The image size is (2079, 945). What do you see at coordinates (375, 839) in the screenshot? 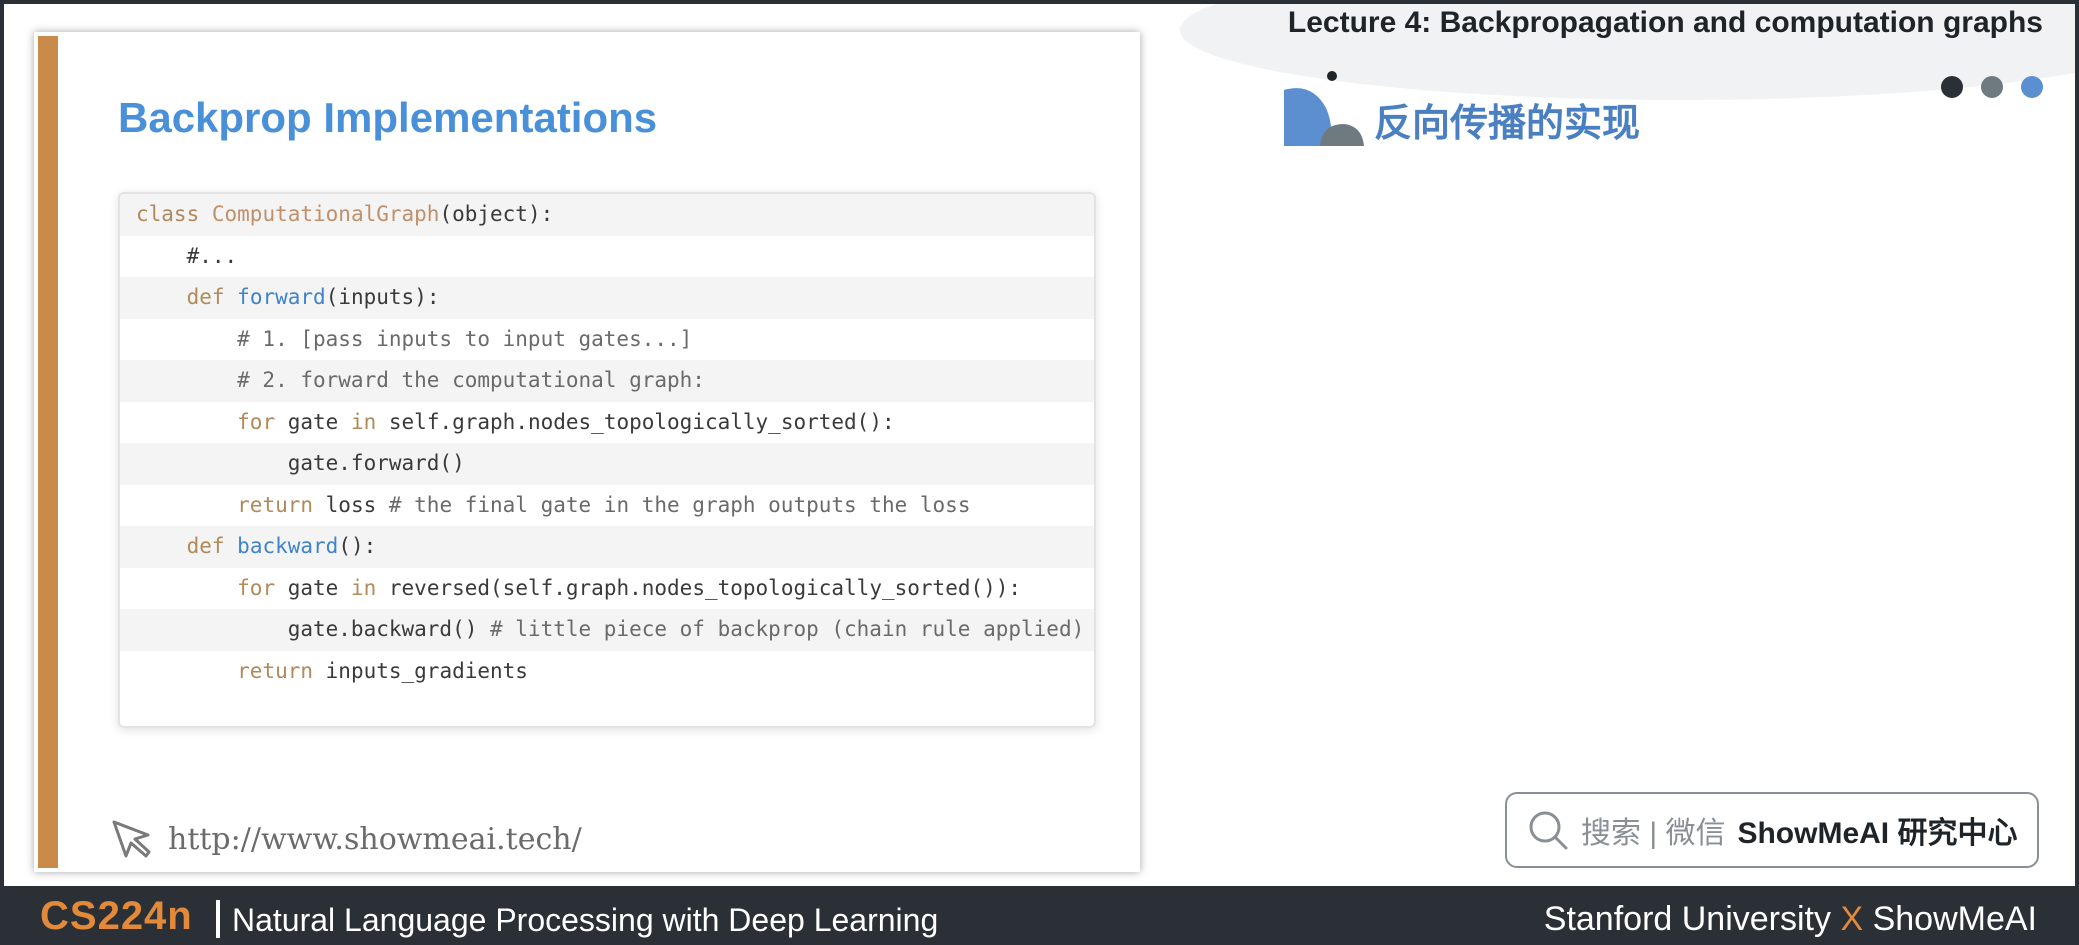
I see `source-url: http://www.showmeai.tech/` at bounding box center [375, 839].